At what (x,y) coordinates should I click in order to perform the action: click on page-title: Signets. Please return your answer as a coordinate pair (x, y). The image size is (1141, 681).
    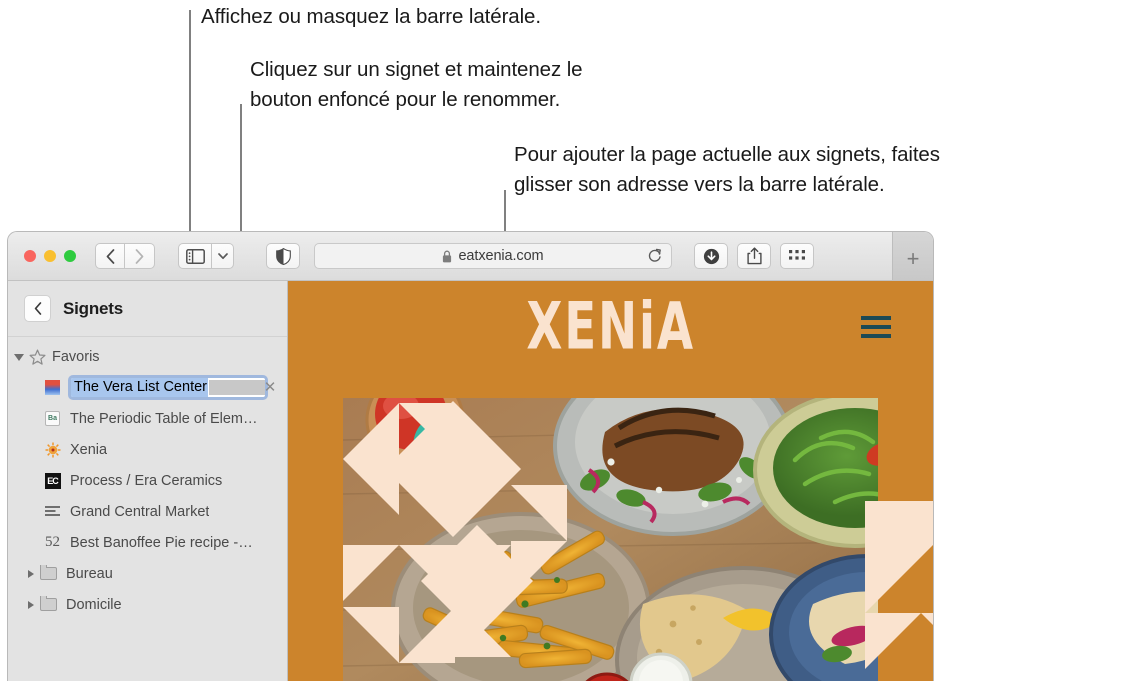
    Looking at the image, I should click on (93, 308).